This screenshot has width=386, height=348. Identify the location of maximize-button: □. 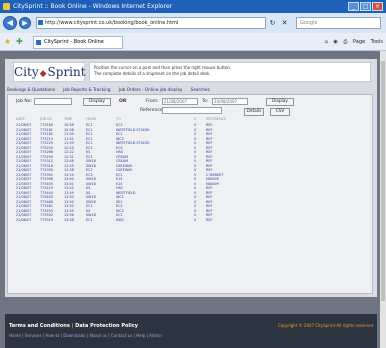
(365, 6).